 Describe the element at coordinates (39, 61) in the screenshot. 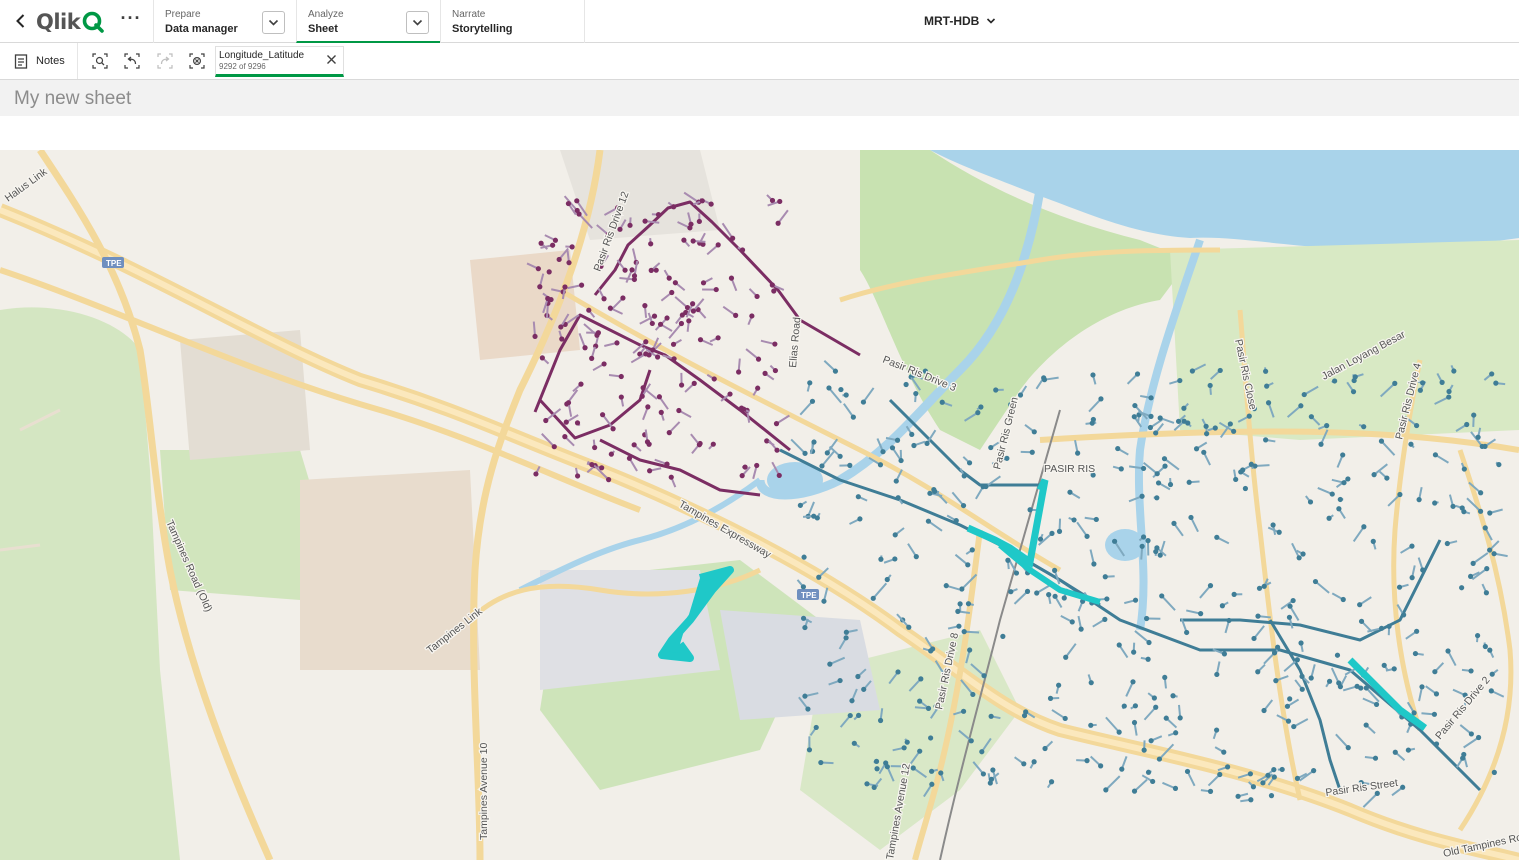

I see `notes-button: Notes` at that location.